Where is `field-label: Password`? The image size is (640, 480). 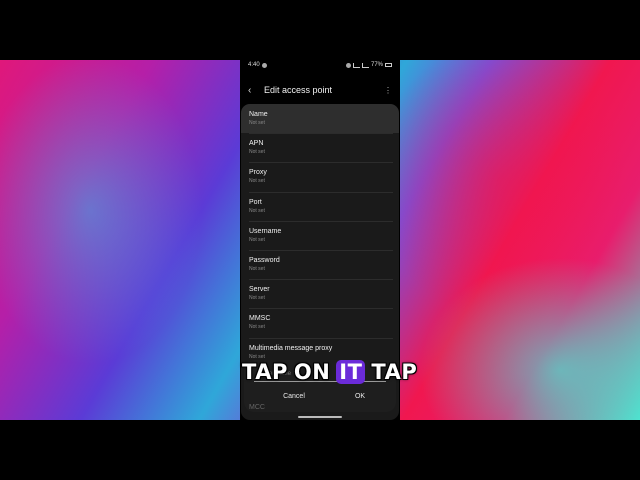
field-label: Password is located at coordinates (264, 260).